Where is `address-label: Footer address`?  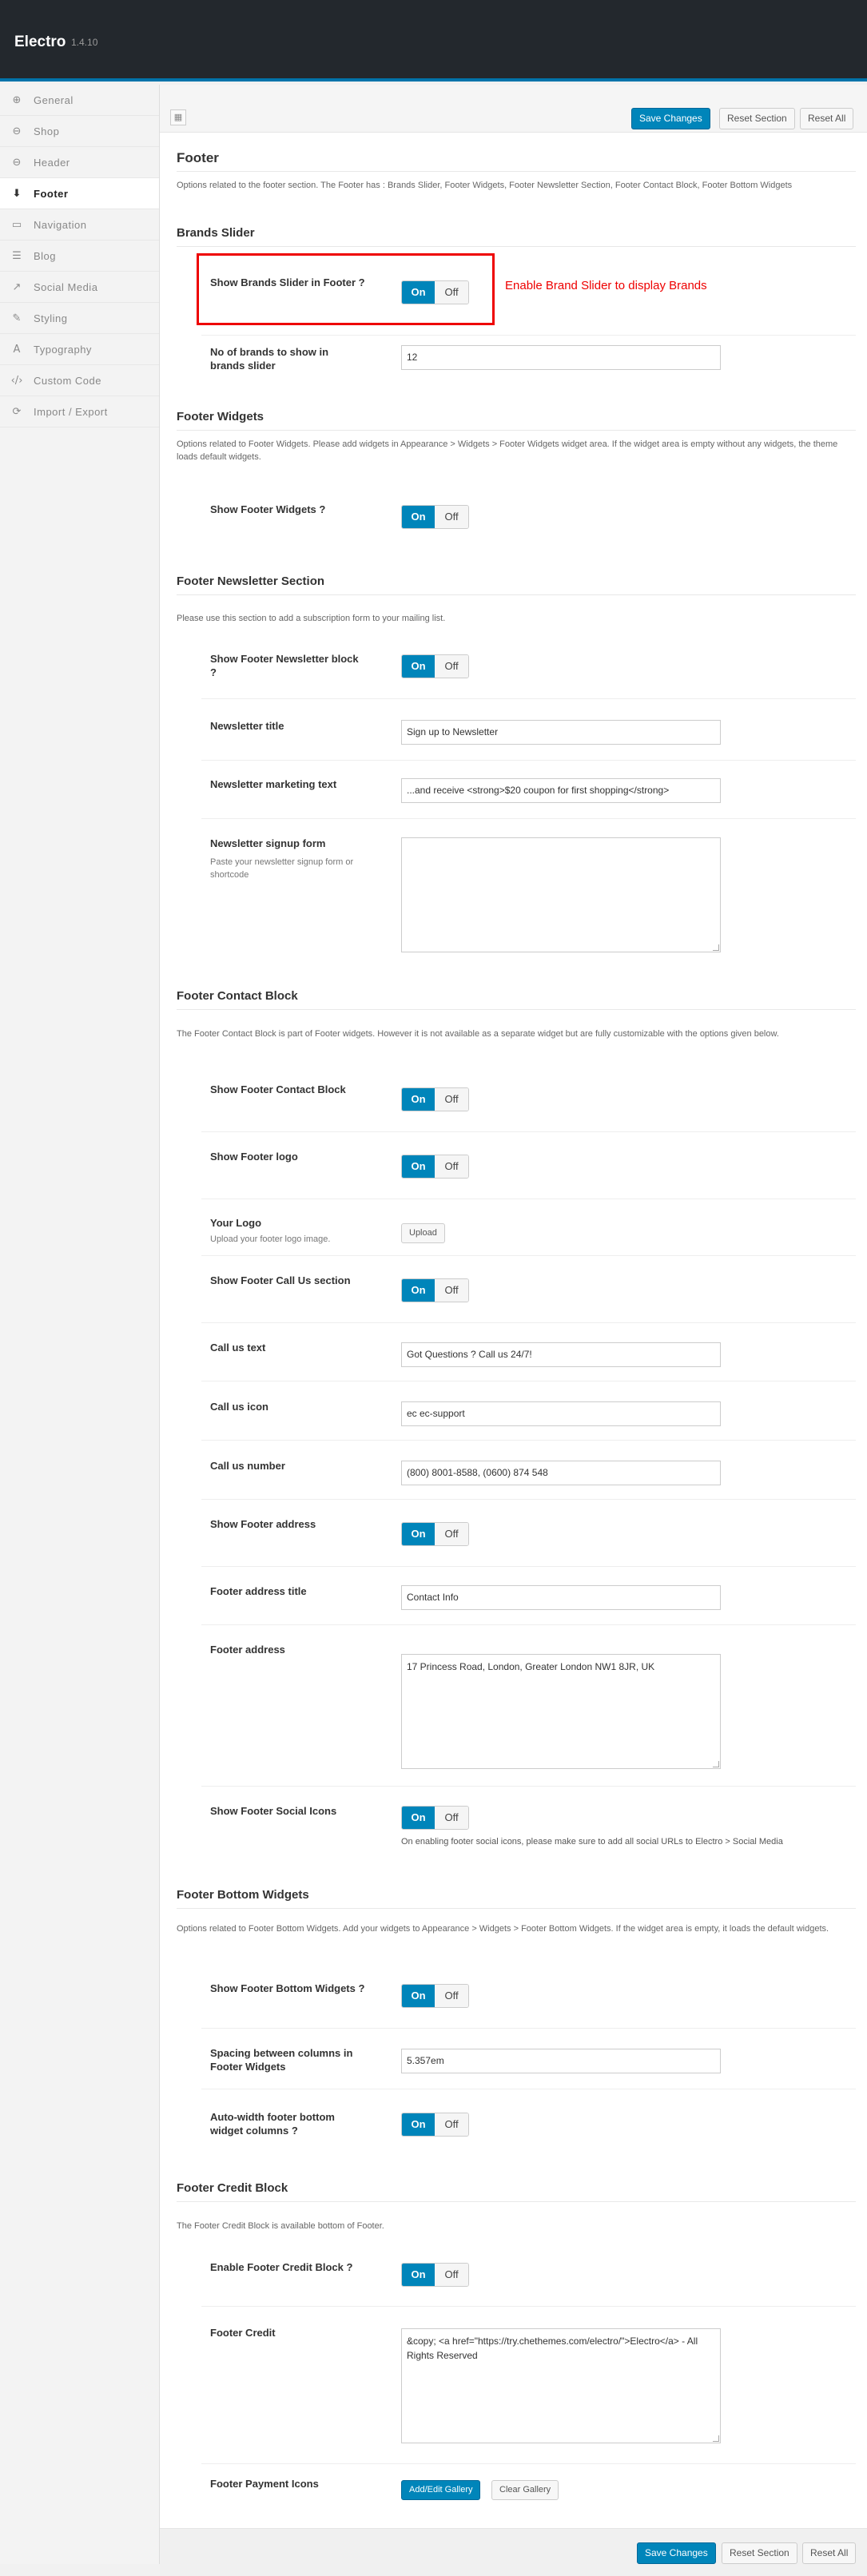 address-label: Footer address is located at coordinates (247, 1650).